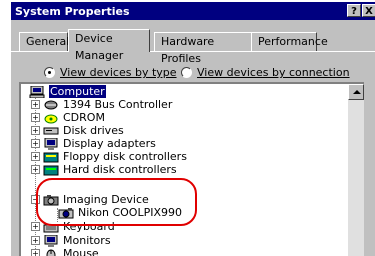  What do you see at coordinates (81, 251) in the screenshot?
I see `tree-item-label: Mouse` at bounding box center [81, 251].